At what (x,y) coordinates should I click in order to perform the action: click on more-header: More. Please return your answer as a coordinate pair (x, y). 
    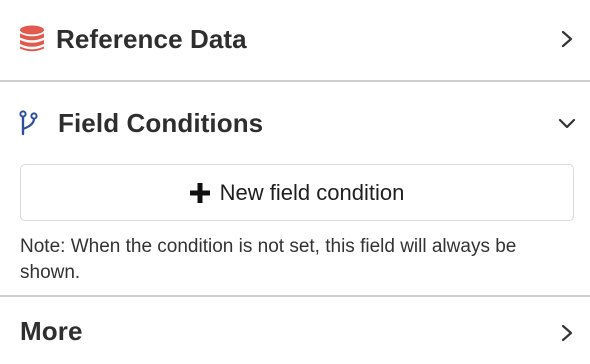
    Looking at the image, I should click on (295, 333).